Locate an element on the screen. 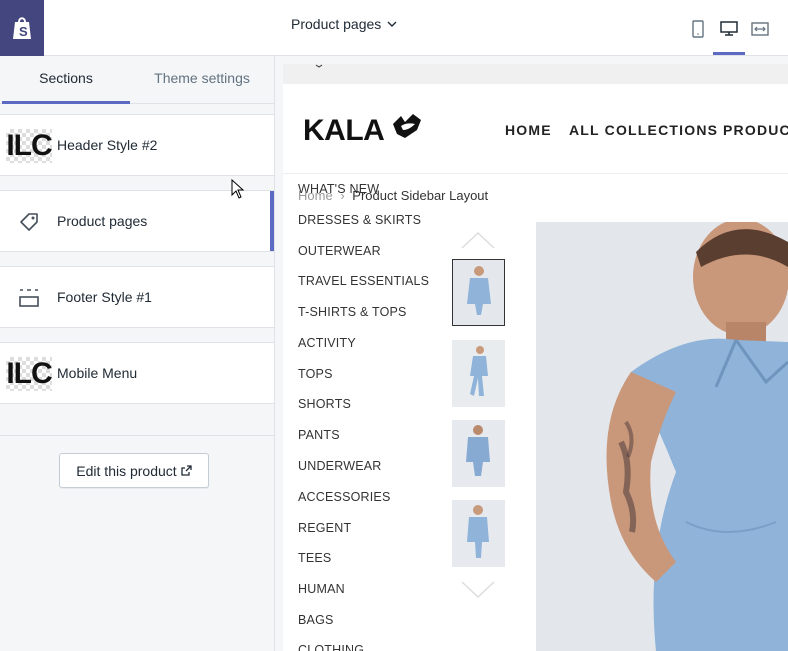 The image size is (788, 651). sidebar-header is located at coordinates (159, 28).